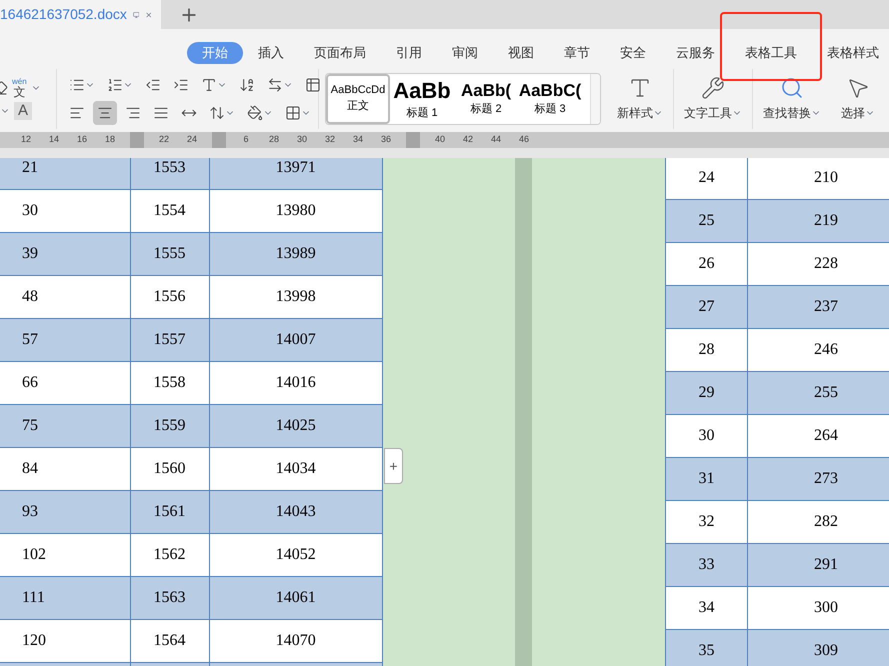 Image resolution: width=889 pixels, height=666 pixels. Describe the element at coordinates (858, 99) in the screenshot. I see `tool-button: 选择` at that location.